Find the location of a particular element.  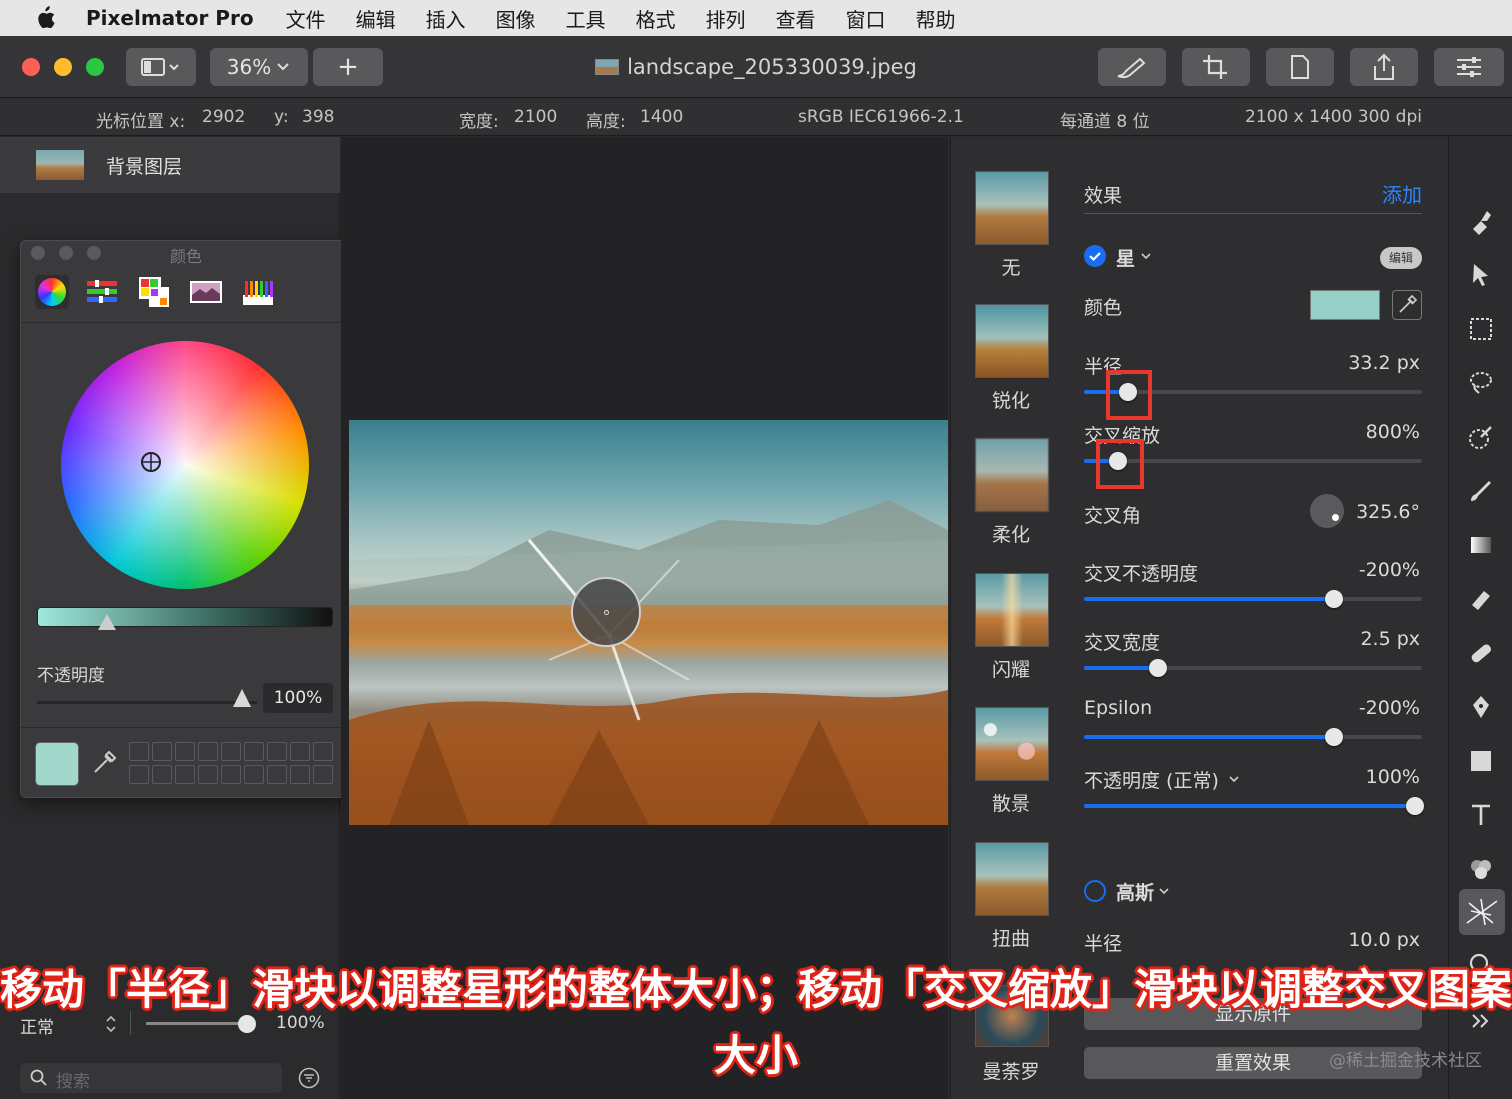

adjustments-button is located at coordinates (1469, 67).